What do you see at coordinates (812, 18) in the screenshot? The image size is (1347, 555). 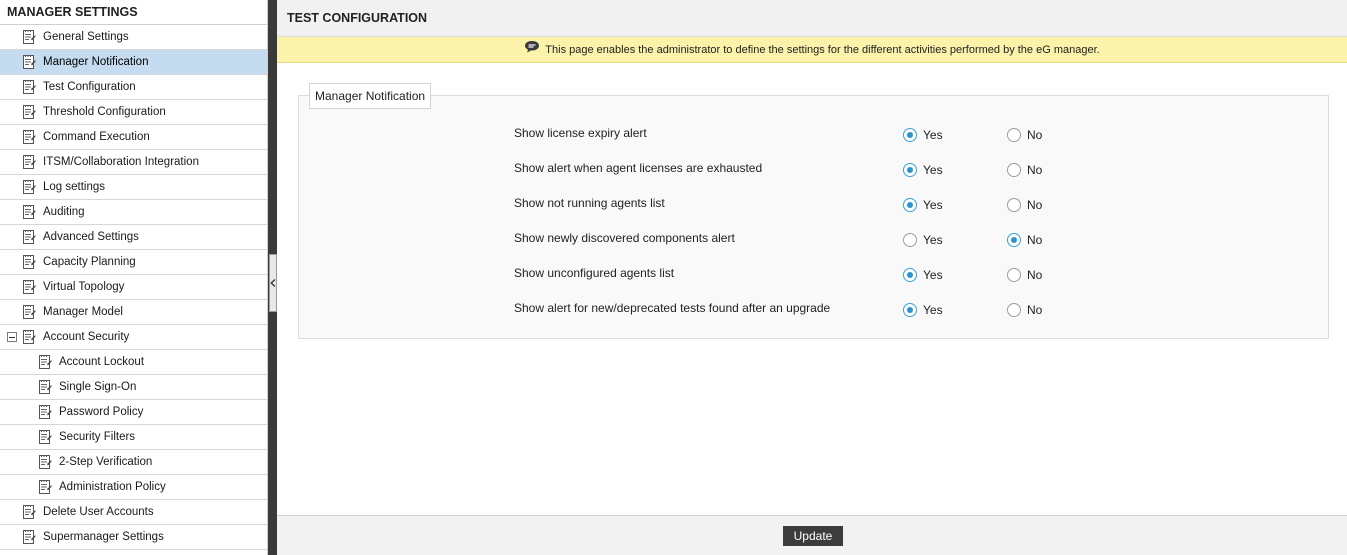 I see `page-title: TEST CONFIGURATION` at bounding box center [812, 18].